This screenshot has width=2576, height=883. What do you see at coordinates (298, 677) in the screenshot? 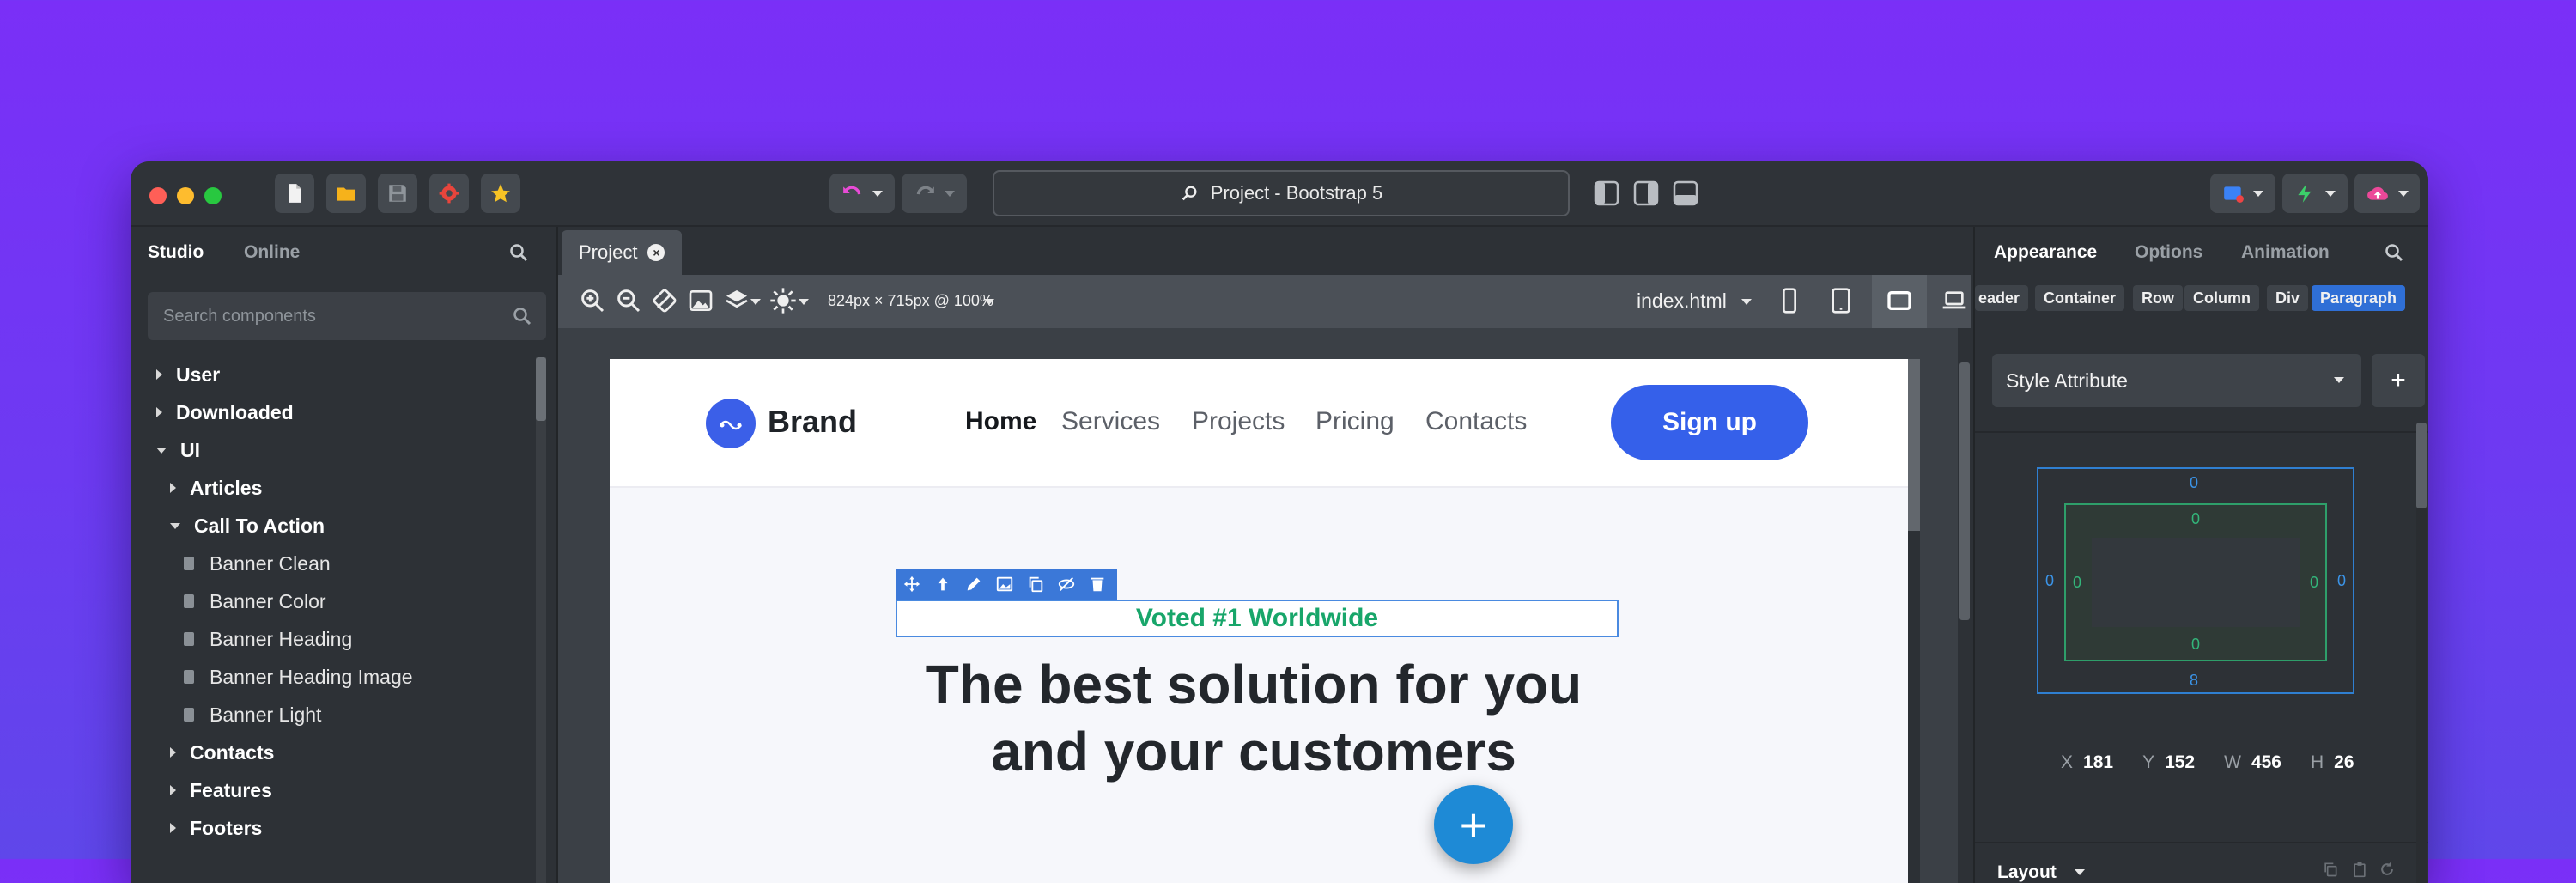
I see `tree-item-banner-heading-image: Banner Heading Image` at bounding box center [298, 677].